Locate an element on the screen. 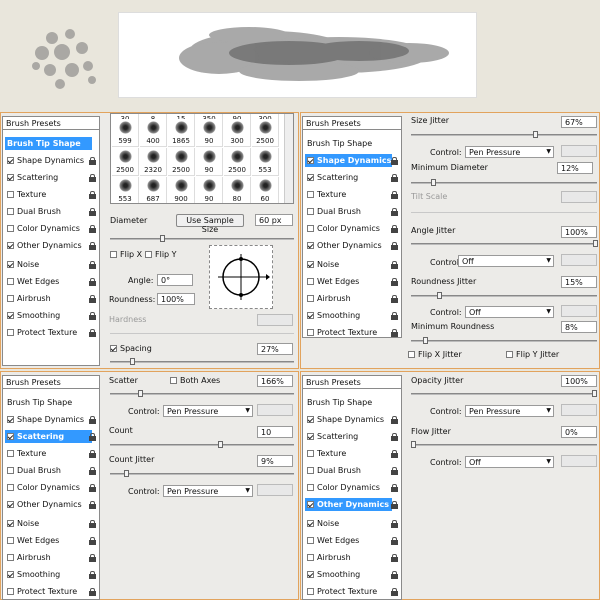  tab-brush-tip-shape: Brush Tip Shape is located at coordinates (351, 143).